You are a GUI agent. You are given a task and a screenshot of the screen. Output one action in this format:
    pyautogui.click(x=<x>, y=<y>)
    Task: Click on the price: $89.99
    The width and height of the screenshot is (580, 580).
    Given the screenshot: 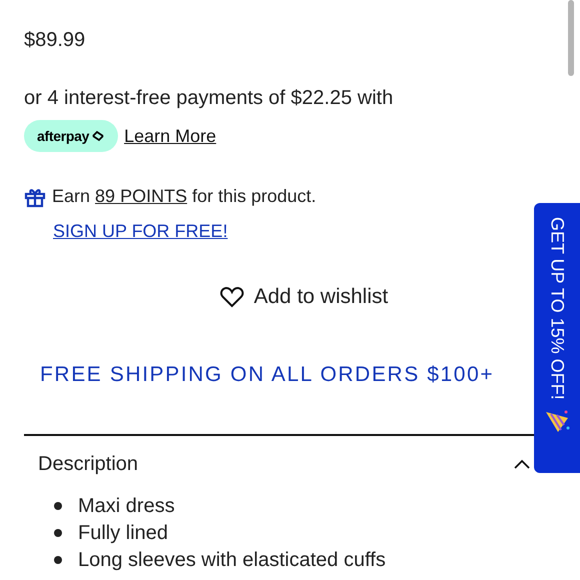 What is the action you would take?
    pyautogui.click(x=55, y=40)
    